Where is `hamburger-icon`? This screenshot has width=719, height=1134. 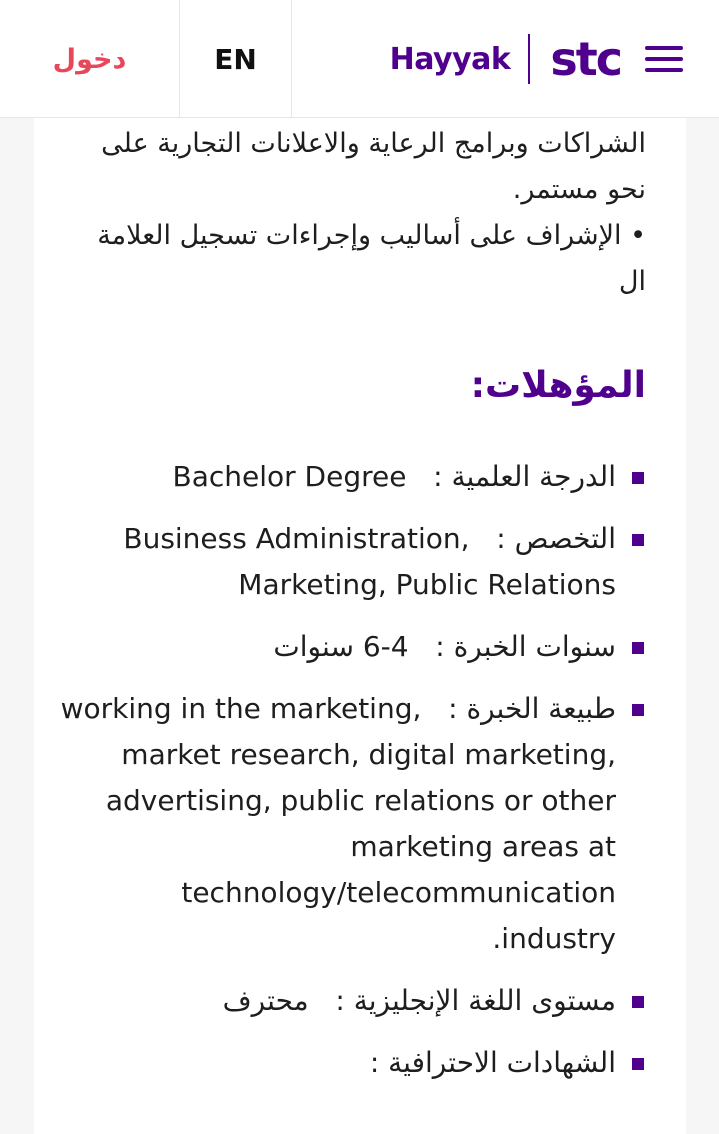
hamburger-icon is located at coordinates (664, 59).